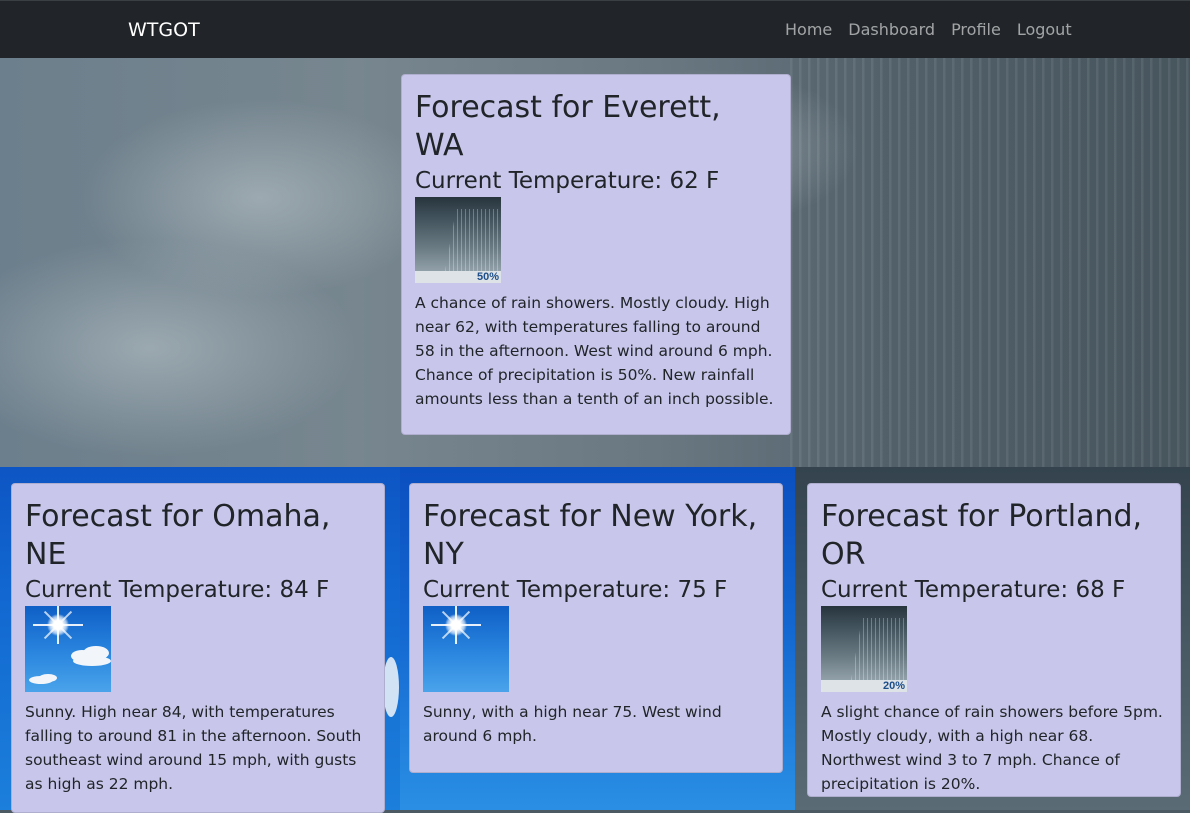 Image resolution: width=1190 pixels, height=813 pixels. Describe the element at coordinates (864, 649) in the screenshot. I see `rain-showers-icon: 20%` at that location.